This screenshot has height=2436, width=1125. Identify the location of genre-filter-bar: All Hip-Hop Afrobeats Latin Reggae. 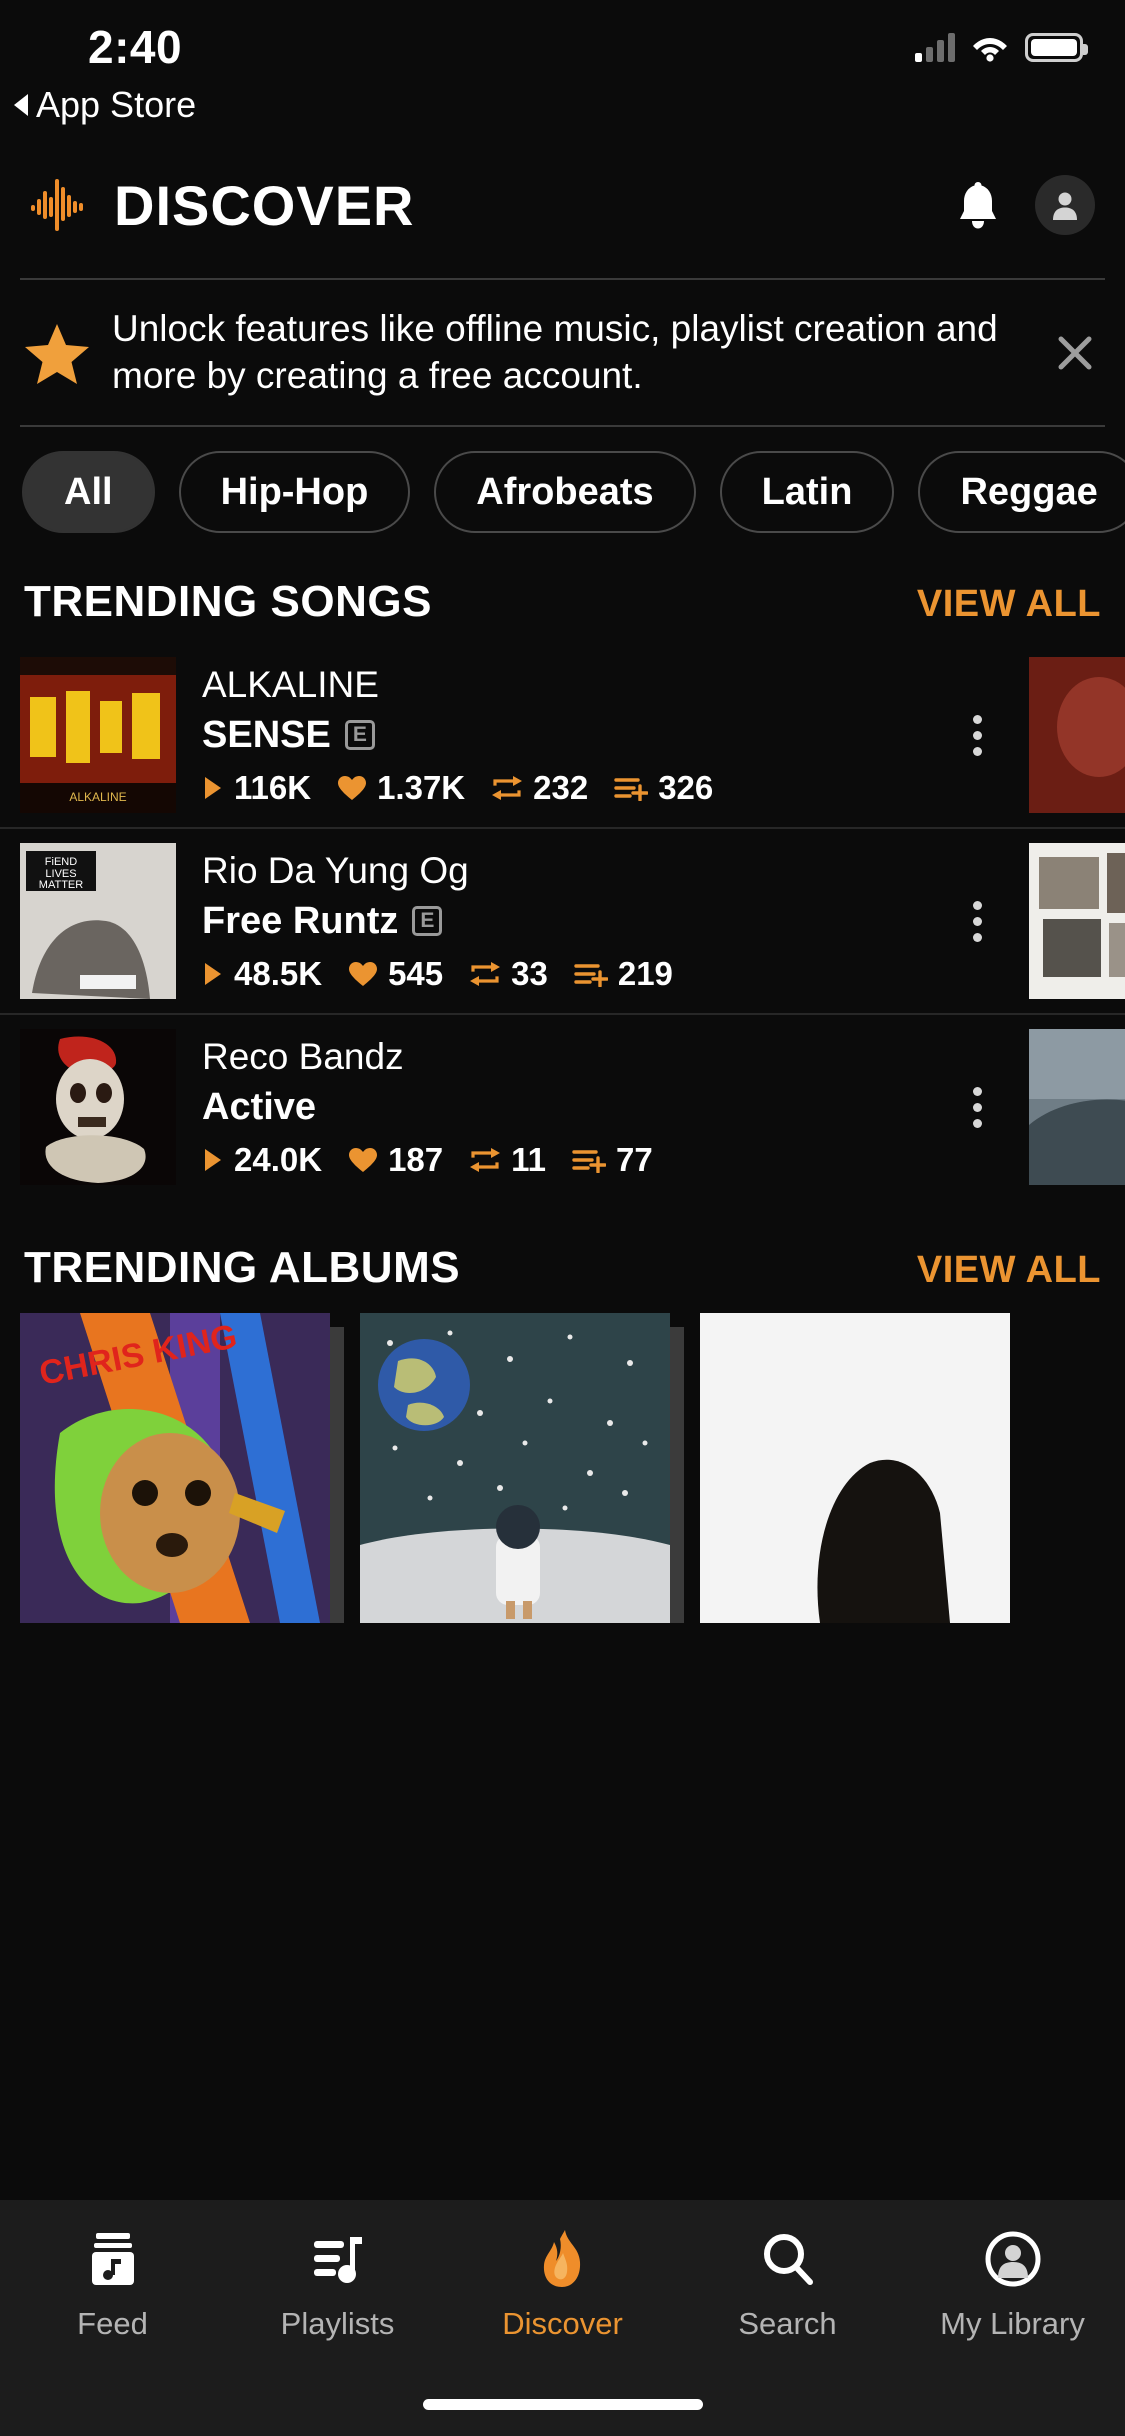
(562, 495).